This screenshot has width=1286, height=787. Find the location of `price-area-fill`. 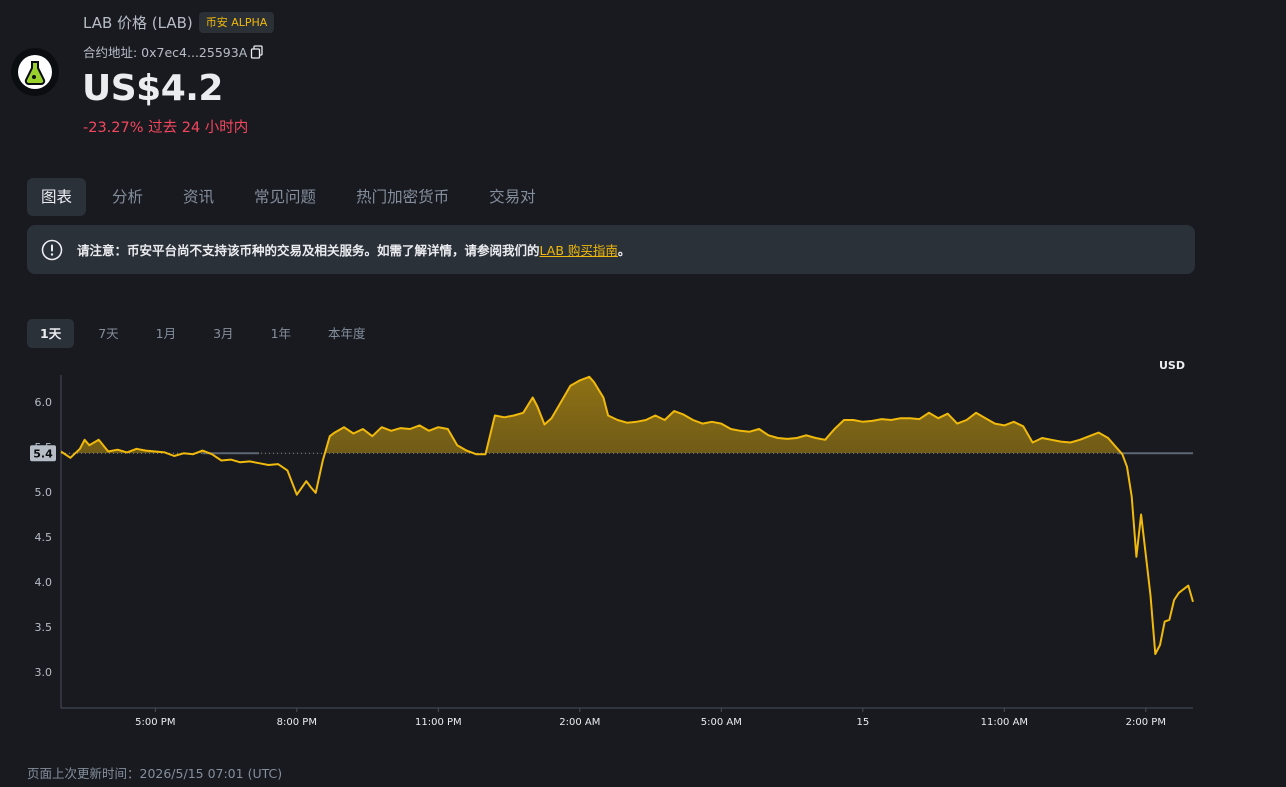

price-area-fill is located at coordinates (627, 415).